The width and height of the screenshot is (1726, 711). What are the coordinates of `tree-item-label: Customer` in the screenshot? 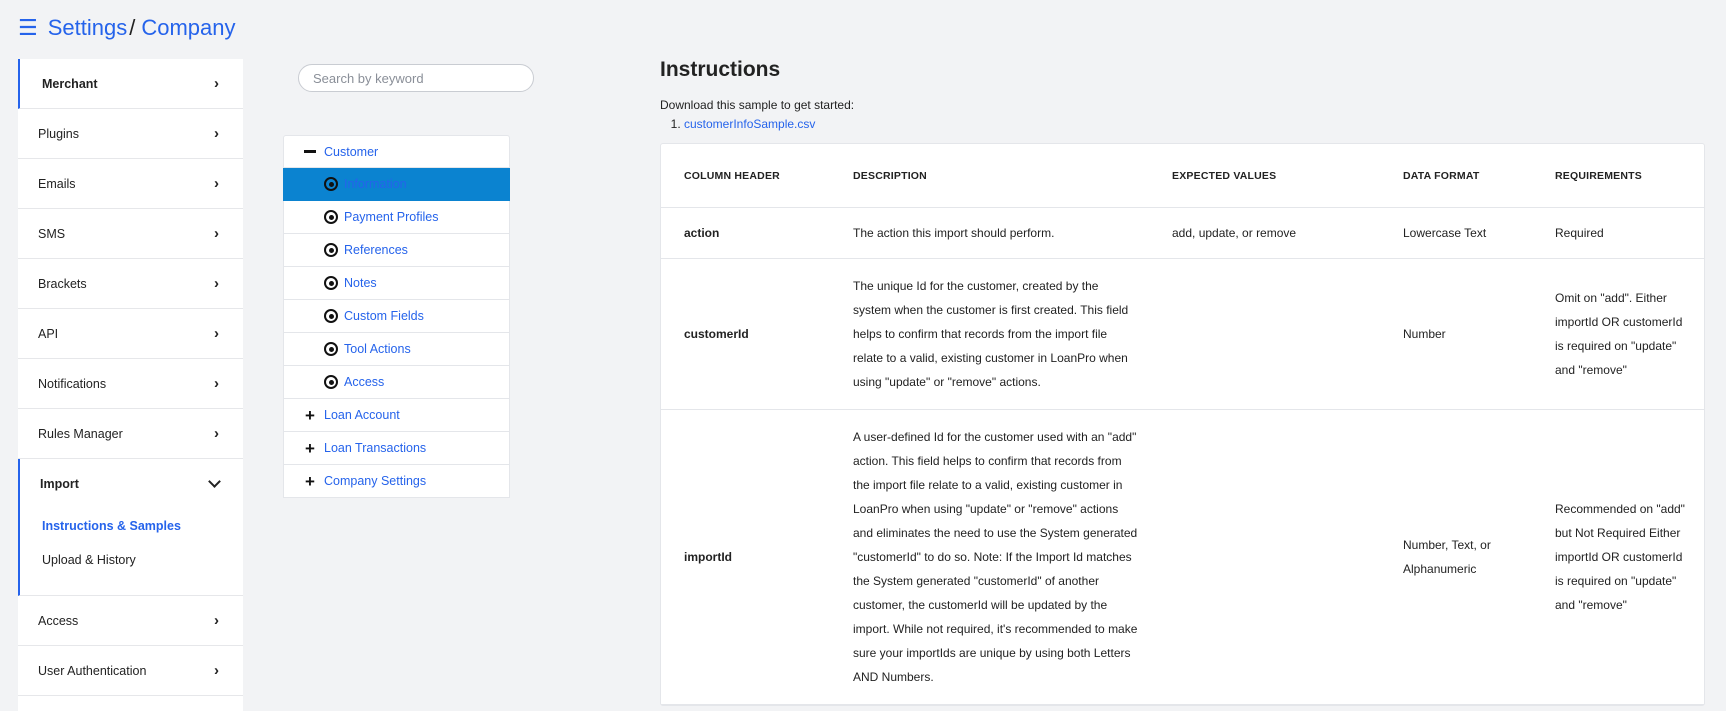 It's located at (351, 151).